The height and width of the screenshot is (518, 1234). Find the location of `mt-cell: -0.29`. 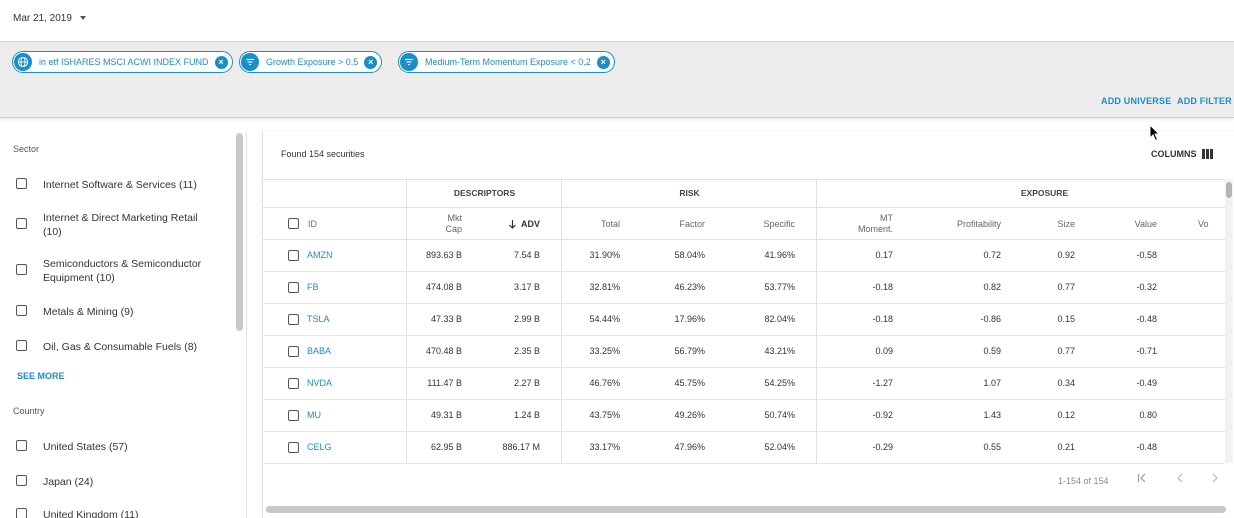

mt-cell: -0.29 is located at coordinates (882, 447).